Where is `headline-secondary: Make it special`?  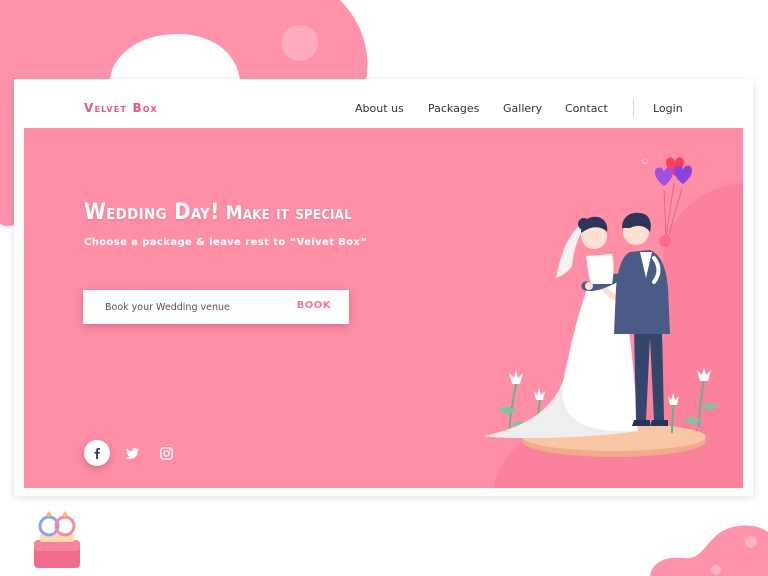 headline-secondary: Make it special is located at coordinates (288, 213).